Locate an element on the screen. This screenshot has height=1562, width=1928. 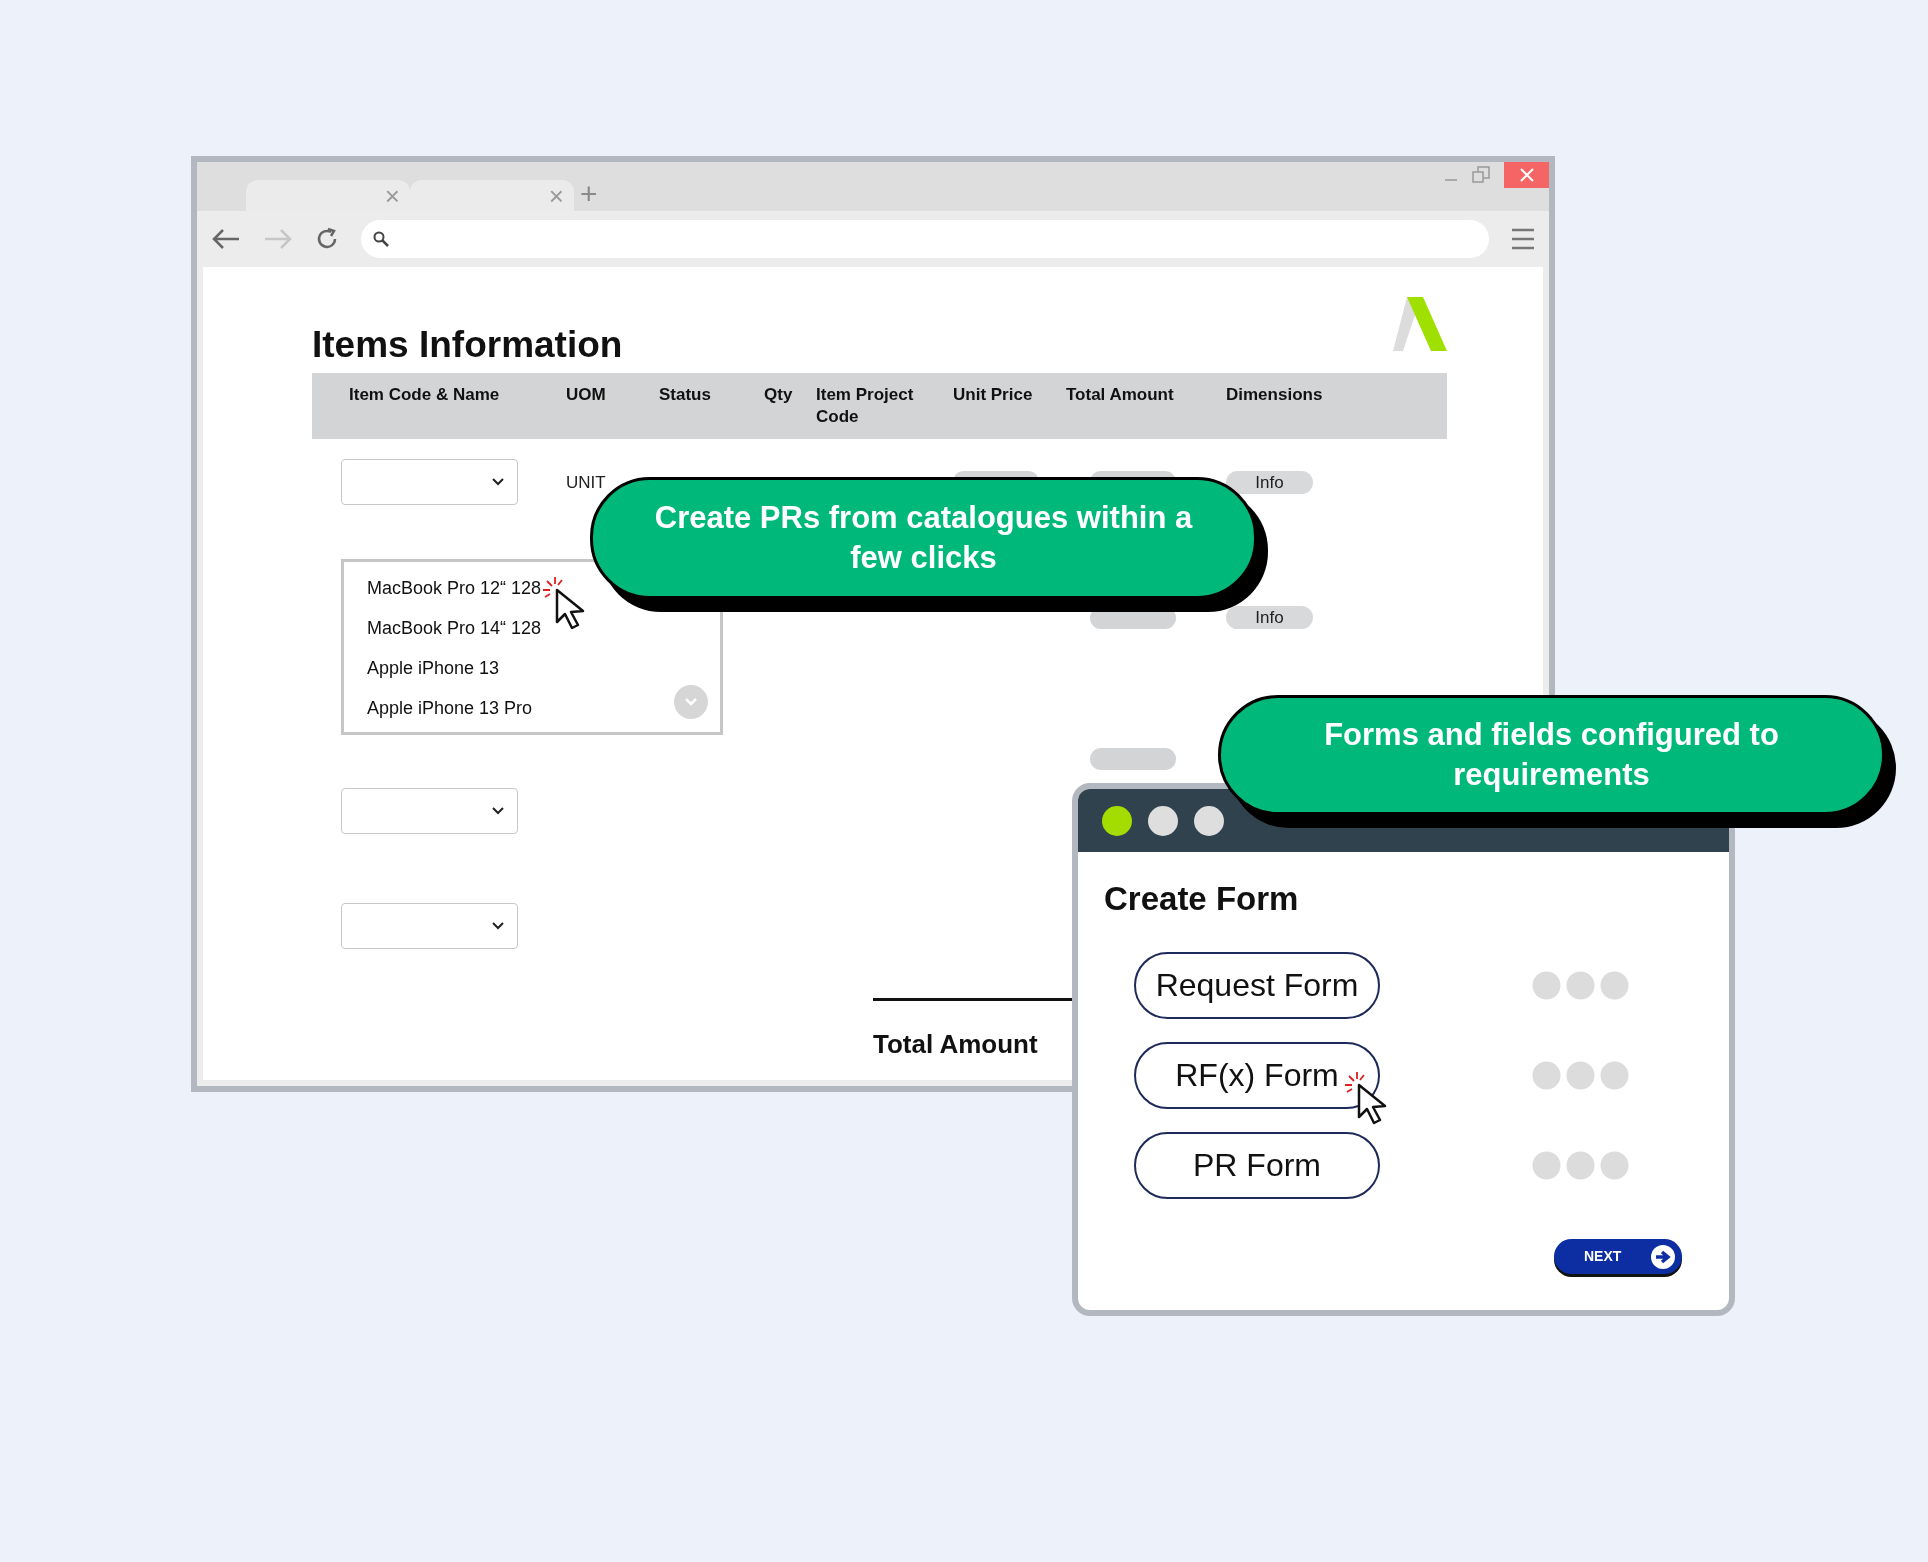
close-button is located at coordinates (1526, 175).